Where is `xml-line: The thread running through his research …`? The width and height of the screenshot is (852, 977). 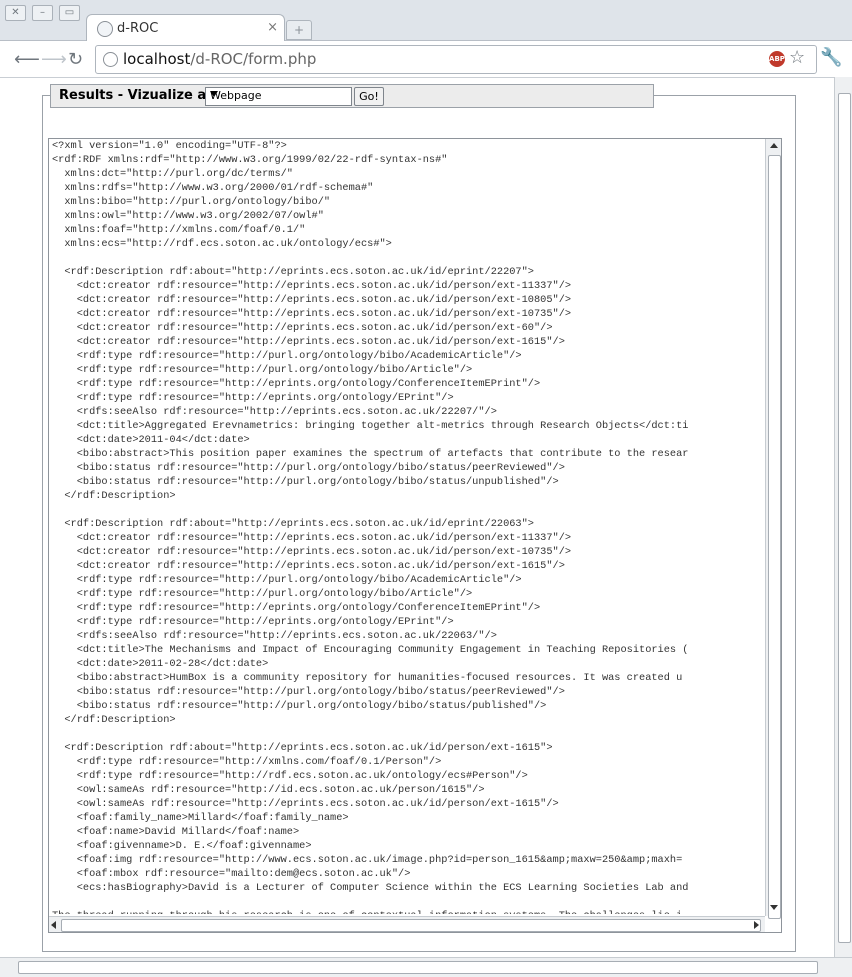
xml-line: The thread running through his research … is located at coordinates (408, 911).